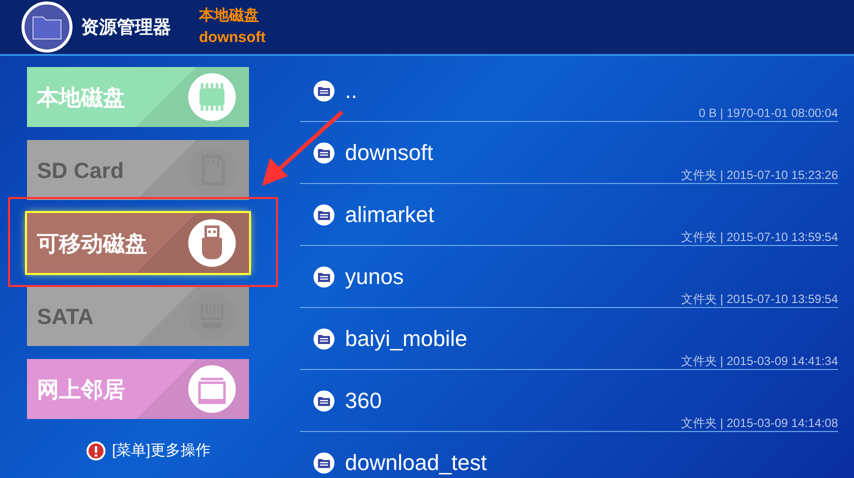 The height and width of the screenshot is (478, 854). Describe the element at coordinates (389, 153) in the screenshot. I see `file-name: downsoft` at that location.